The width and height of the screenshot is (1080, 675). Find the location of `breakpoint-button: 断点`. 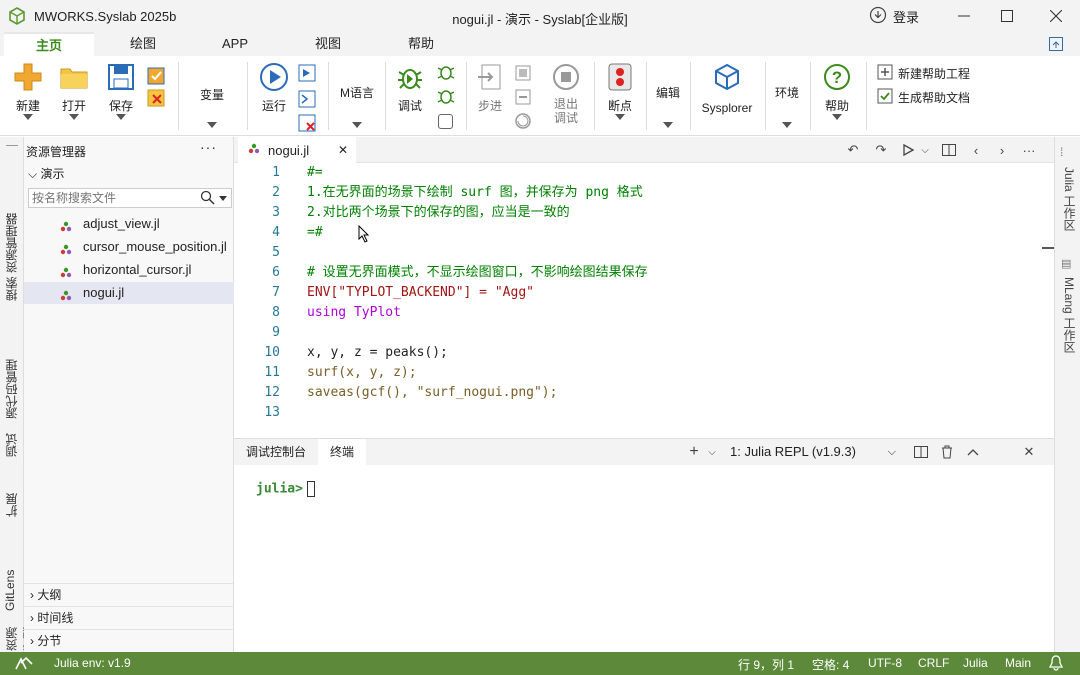

breakpoint-button: 断点 is located at coordinates (620, 88).